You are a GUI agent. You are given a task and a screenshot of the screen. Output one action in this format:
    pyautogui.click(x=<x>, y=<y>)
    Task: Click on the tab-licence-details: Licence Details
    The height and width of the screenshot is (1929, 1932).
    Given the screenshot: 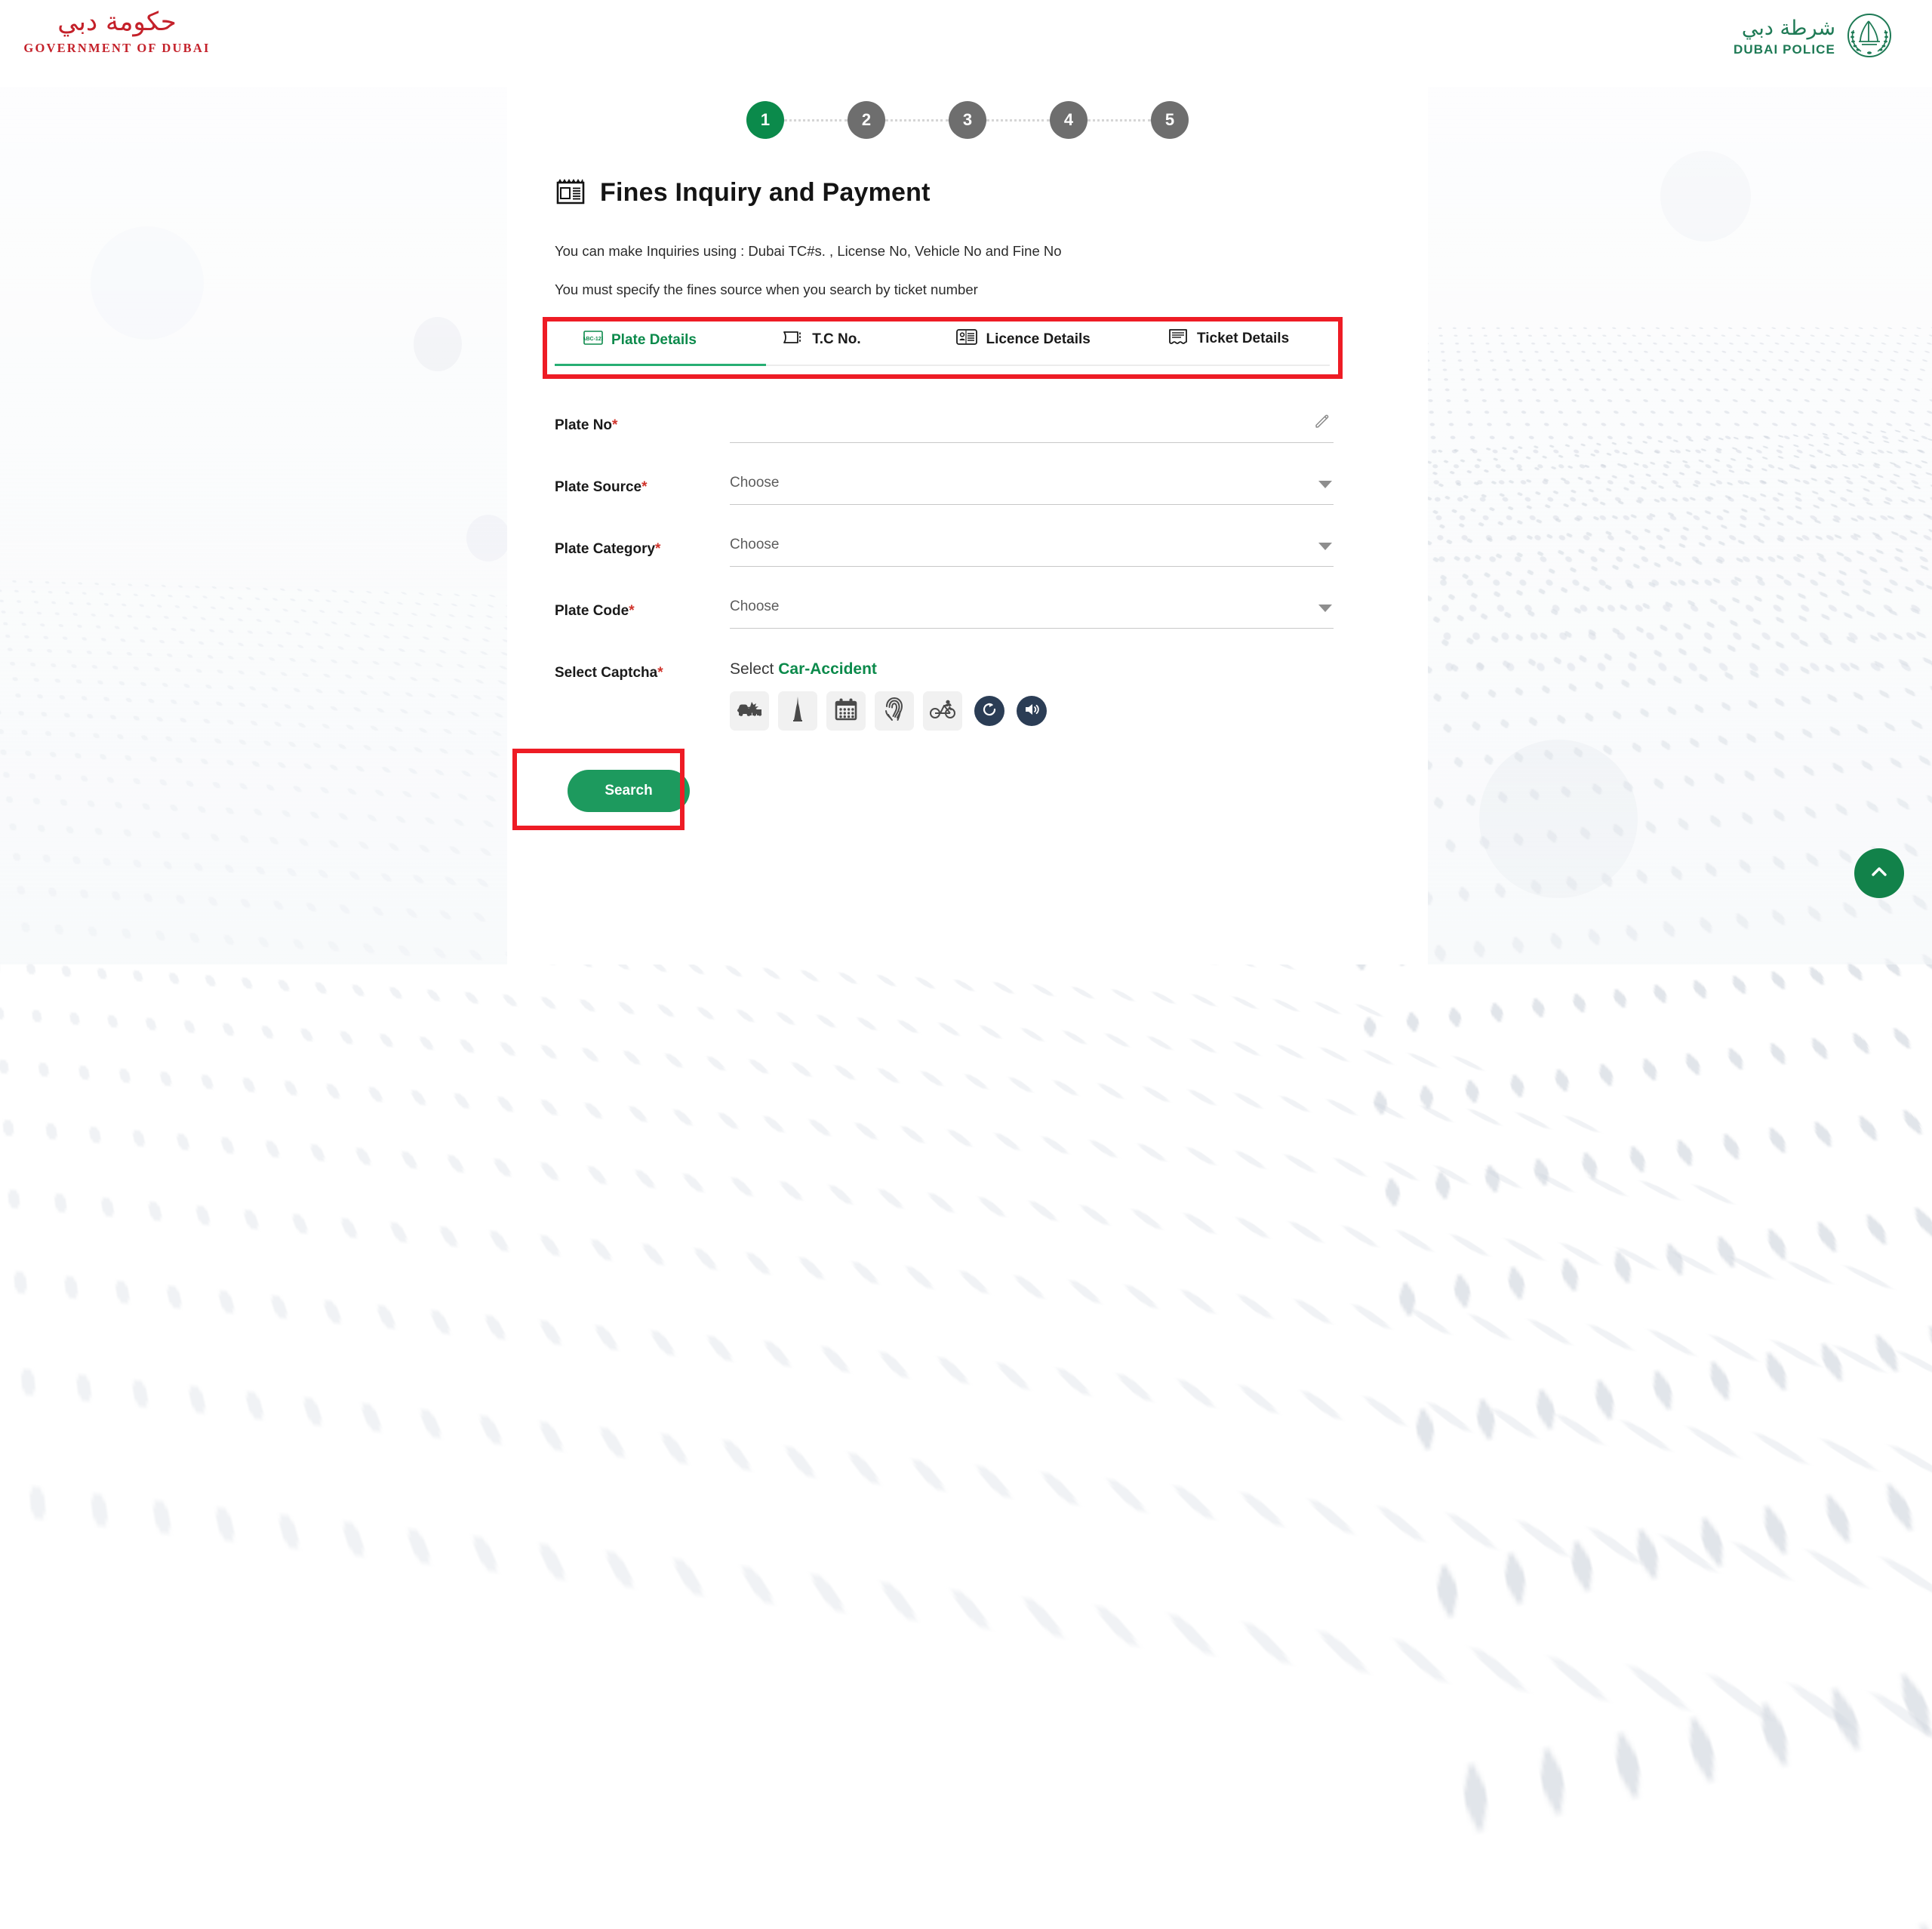 What is the action you would take?
    pyautogui.click(x=1039, y=345)
    